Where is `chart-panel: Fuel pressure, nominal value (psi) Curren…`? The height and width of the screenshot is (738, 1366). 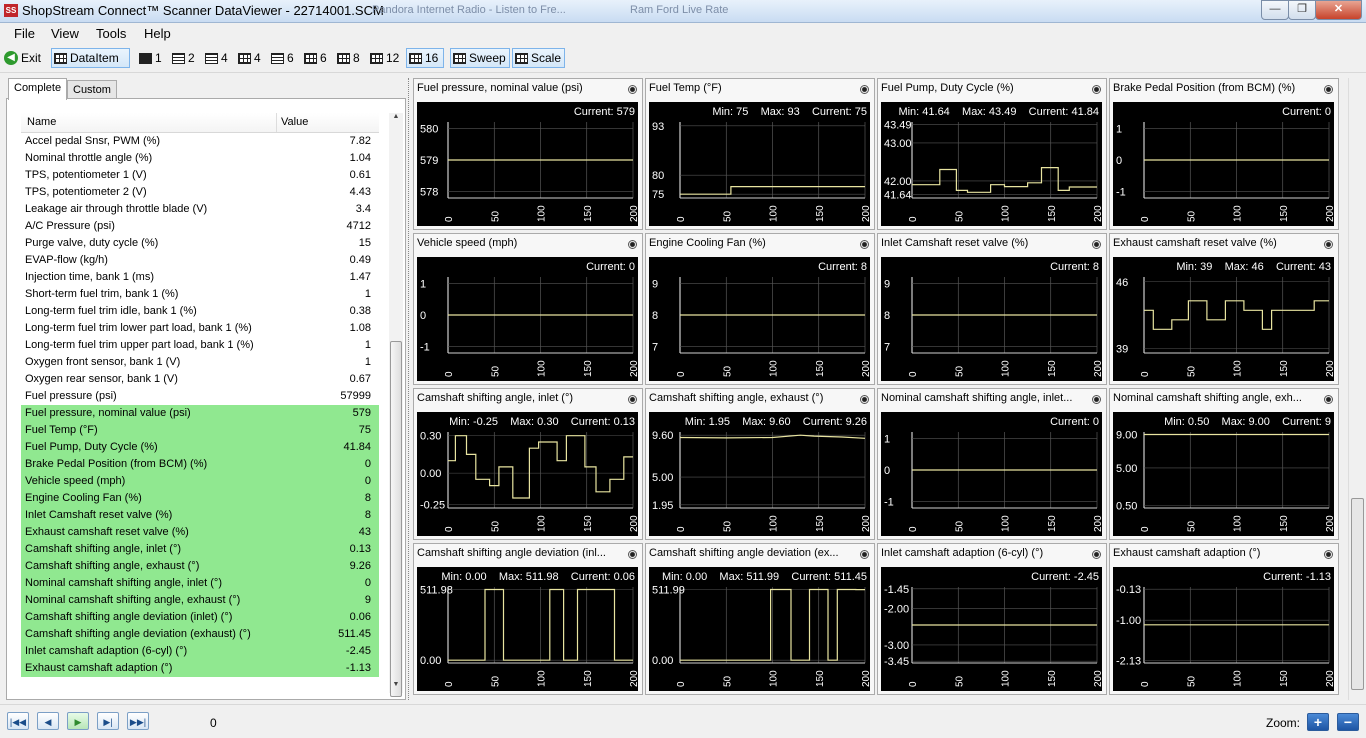
chart-panel: Fuel pressure, nominal value (psi) Curren… is located at coordinates (528, 154).